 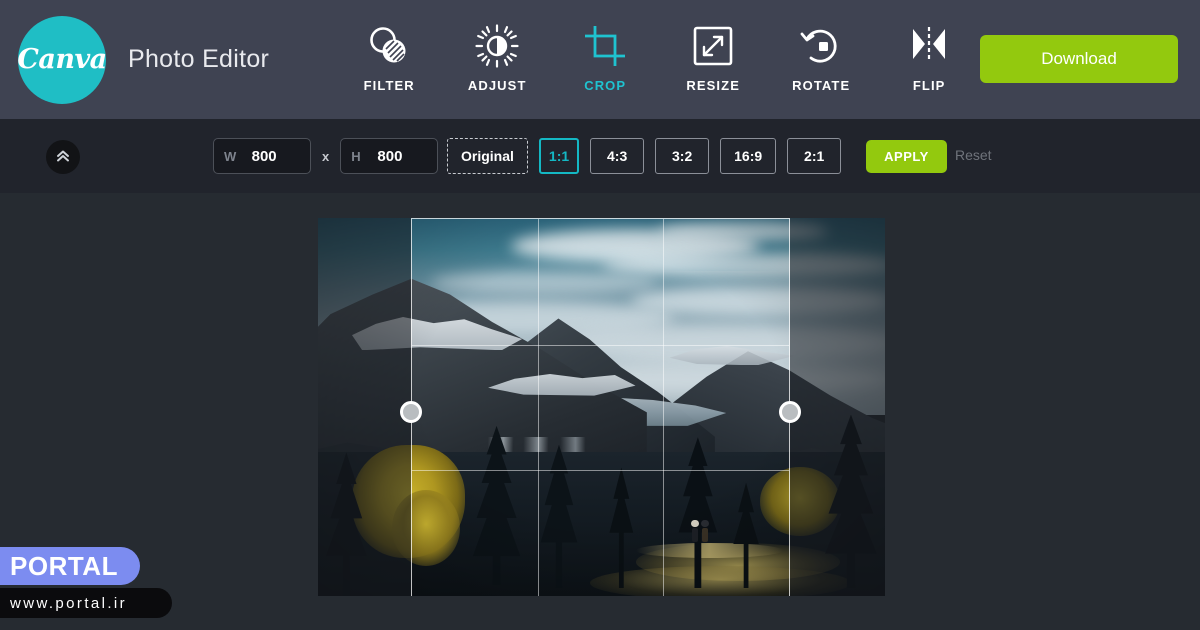 I want to click on flip-horizontal-icon, so click(x=929, y=46).